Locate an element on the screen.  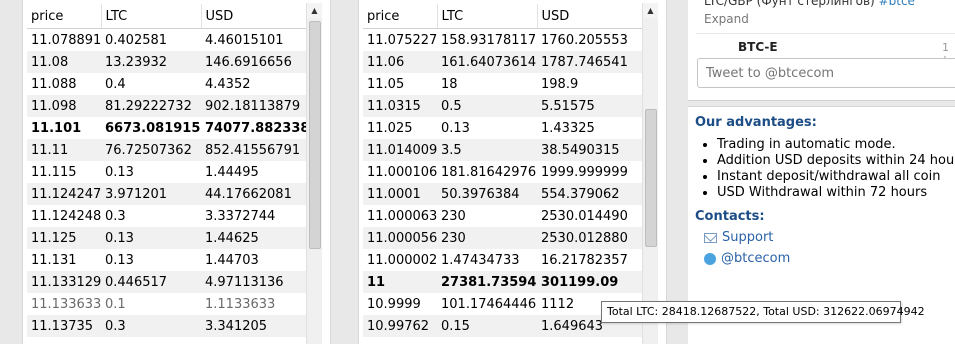
usd-cell: 38.5490315 is located at coordinates (594, 150).